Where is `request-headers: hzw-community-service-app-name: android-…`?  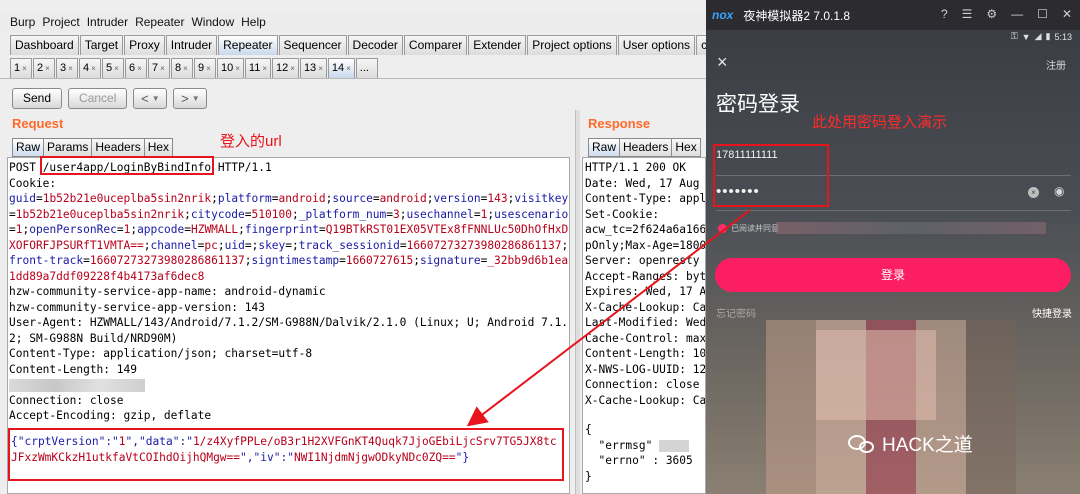 request-headers: hzw-community-service-app-name: android-… is located at coordinates (289, 330).